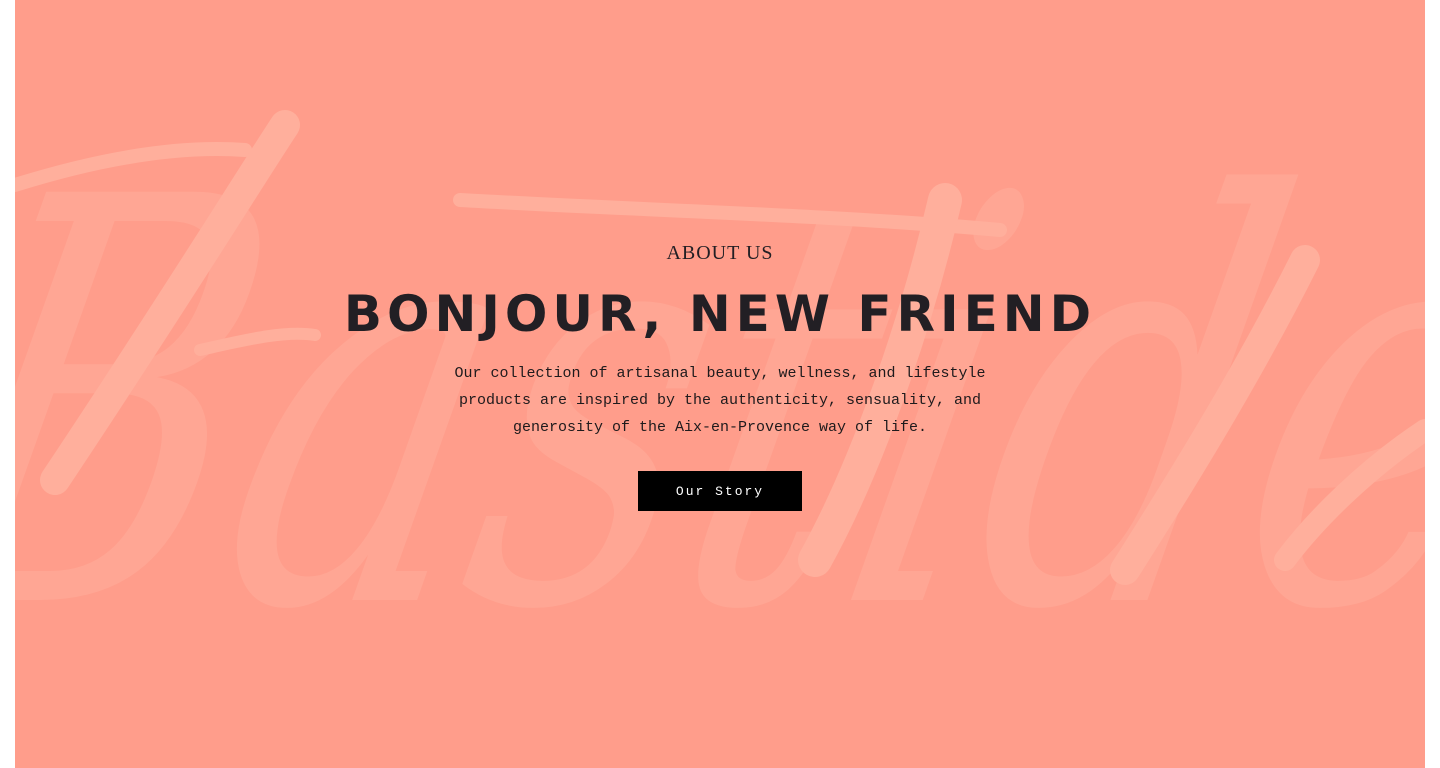 The height and width of the screenshot is (768, 1440). I want to click on our-story-button: Our Story, so click(720, 491).